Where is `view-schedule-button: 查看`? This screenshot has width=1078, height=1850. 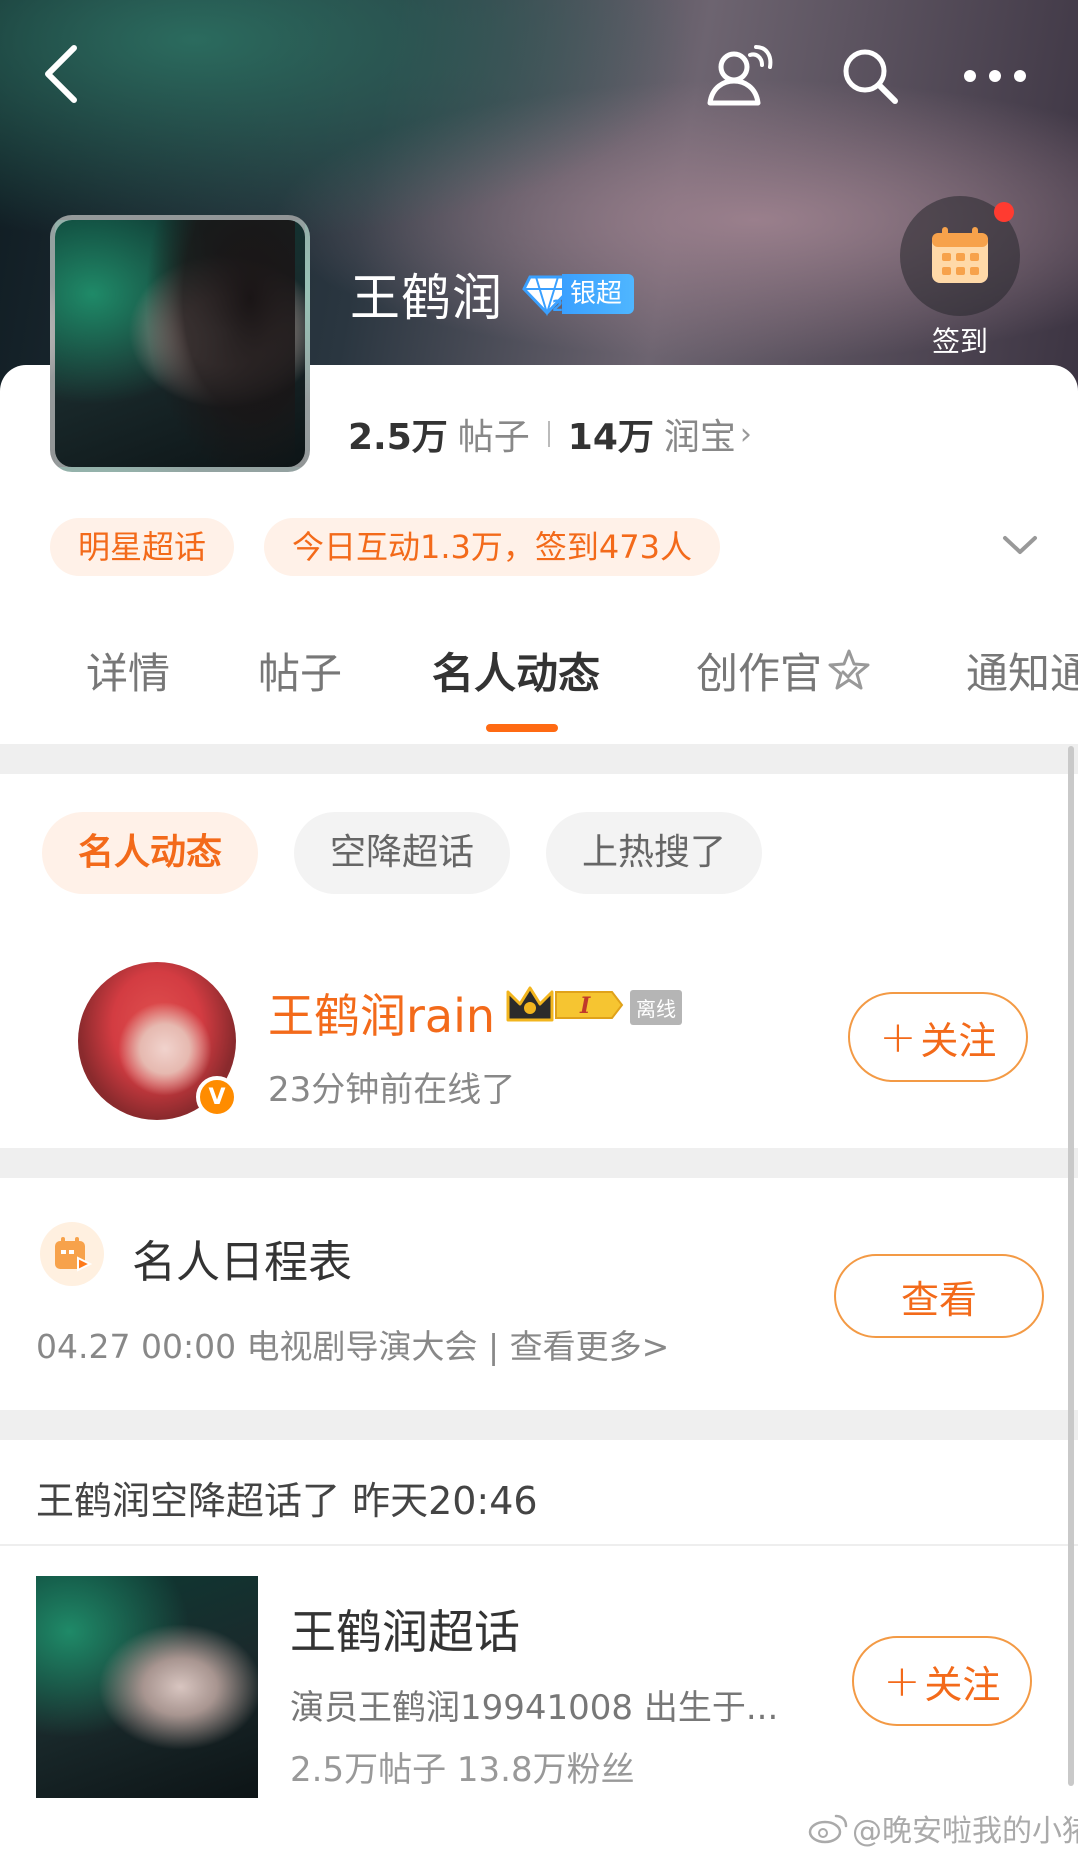 view-schedule-button: 查看 is located at coordinates (939, 1296).